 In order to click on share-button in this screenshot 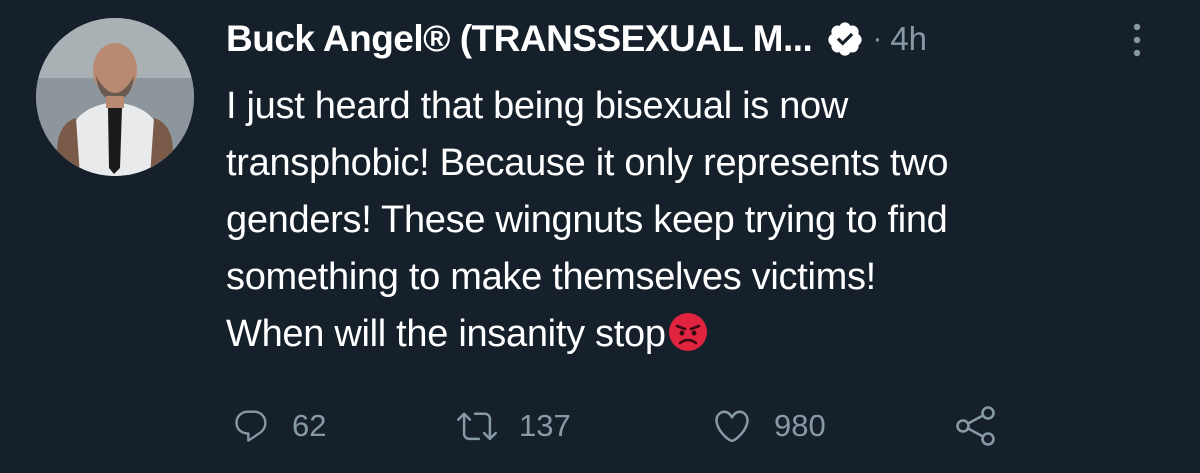, I will do `click(976, 426)`.